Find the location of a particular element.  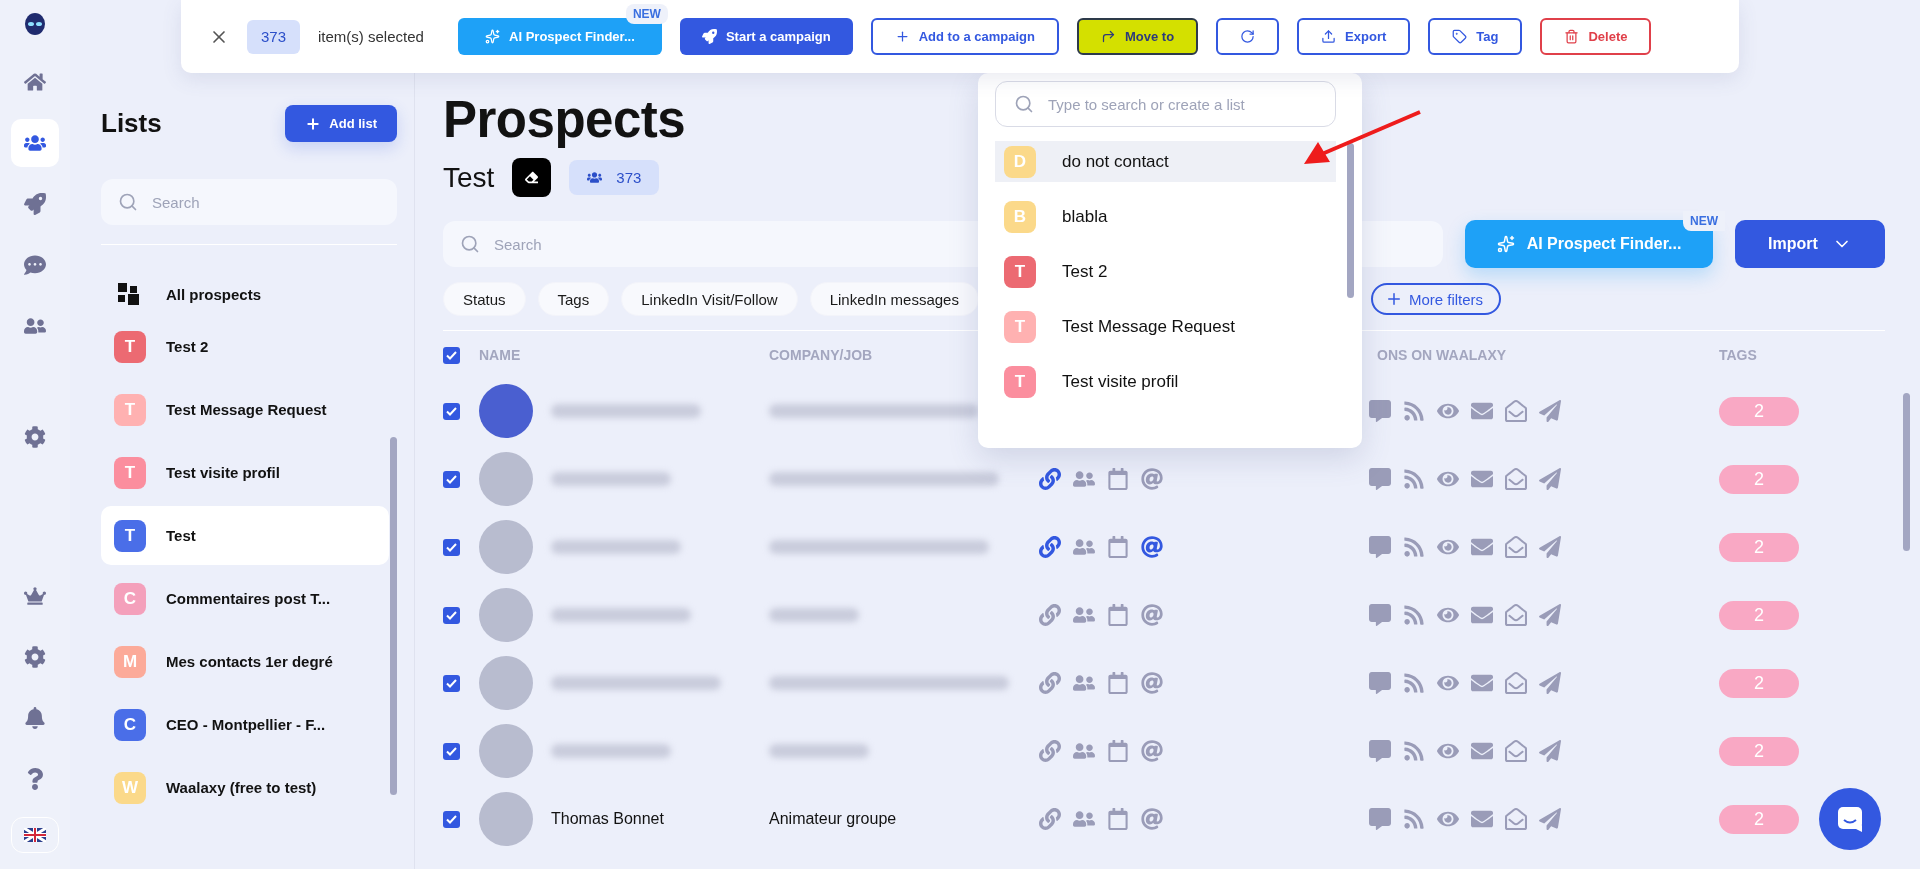

list-name: Test 2 is located at coordinates (187, 346).